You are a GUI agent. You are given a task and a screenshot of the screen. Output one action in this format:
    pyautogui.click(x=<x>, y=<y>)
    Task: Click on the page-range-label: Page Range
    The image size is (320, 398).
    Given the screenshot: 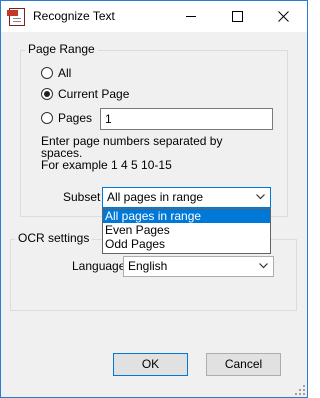 What is the action you would take?
    pyautogui.click(x=61, y=49)
    